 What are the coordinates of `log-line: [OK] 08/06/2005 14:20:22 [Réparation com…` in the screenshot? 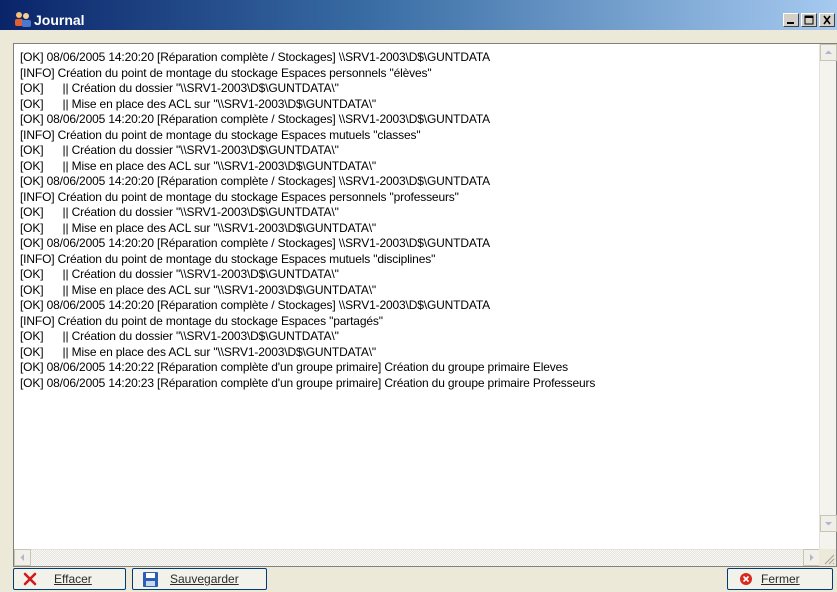 It's located at (294, 367).